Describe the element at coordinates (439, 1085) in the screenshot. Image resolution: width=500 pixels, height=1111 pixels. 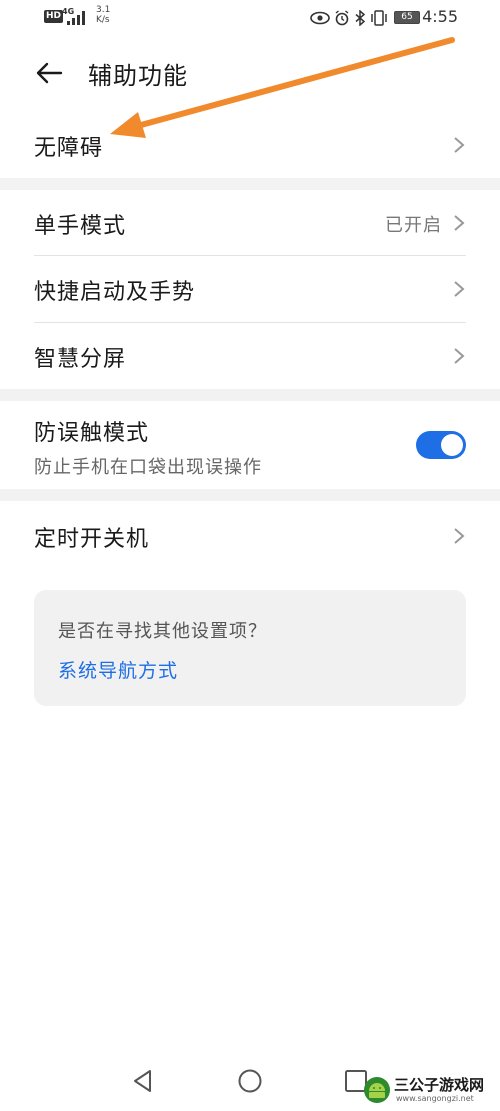
I see `watermark-title: 三公子游戏网` at that location.